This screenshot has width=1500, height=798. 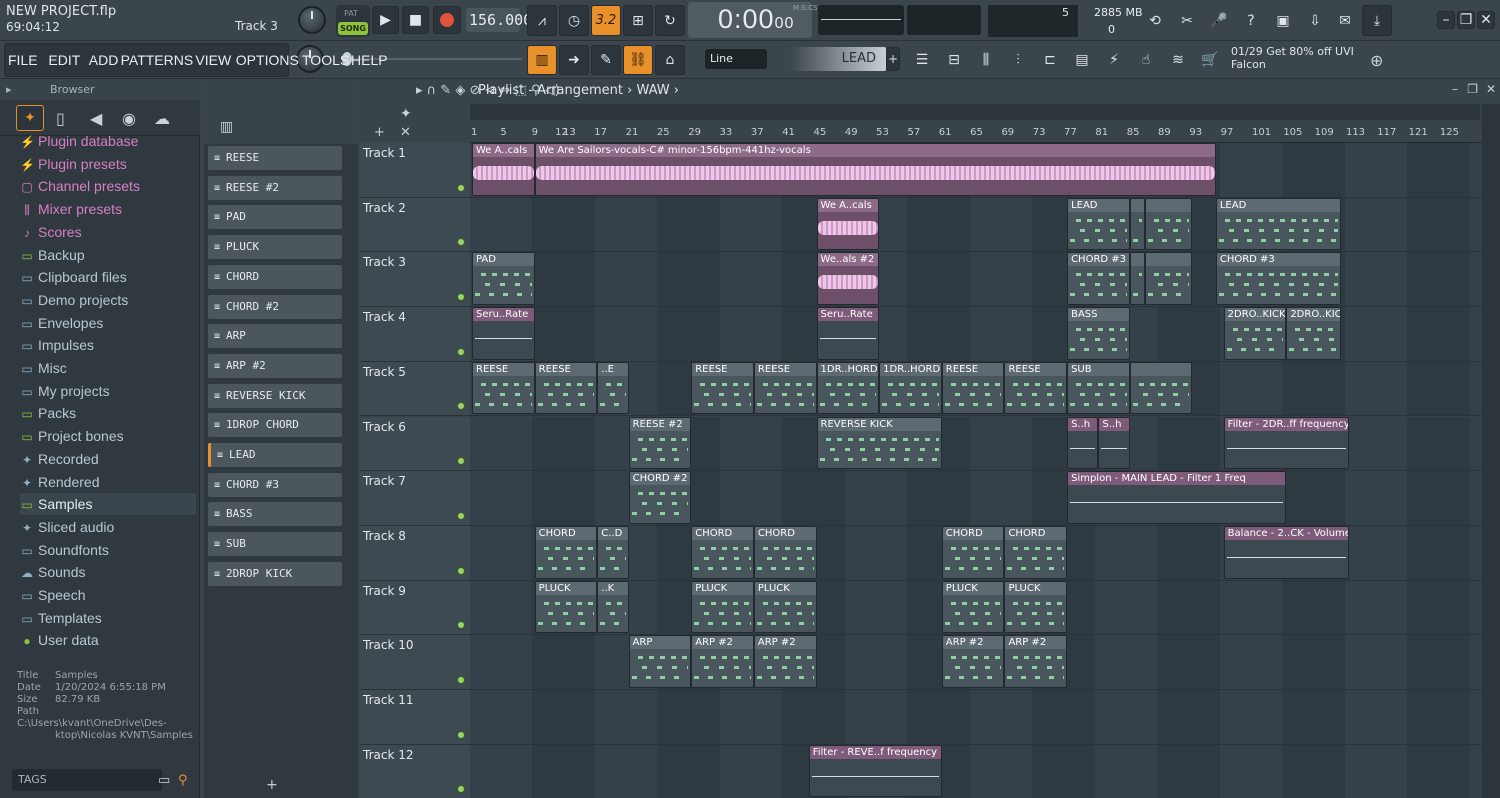 I want to click on overview-strip, so click(x=975, y=112).